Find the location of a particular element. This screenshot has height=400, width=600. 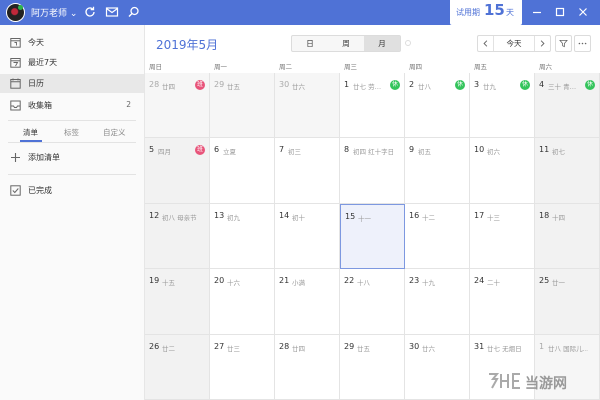

checkbox-icon is located at coordinates (15, 190).